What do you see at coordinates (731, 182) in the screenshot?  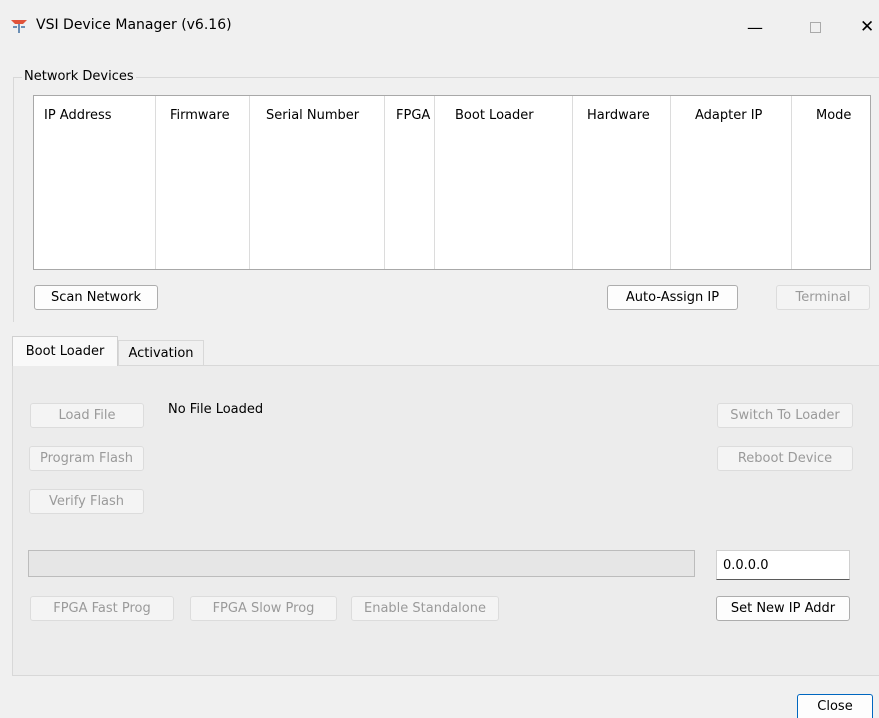 I see `column-adapter-ip: Adapter IP` at bounding box center [731, 182].